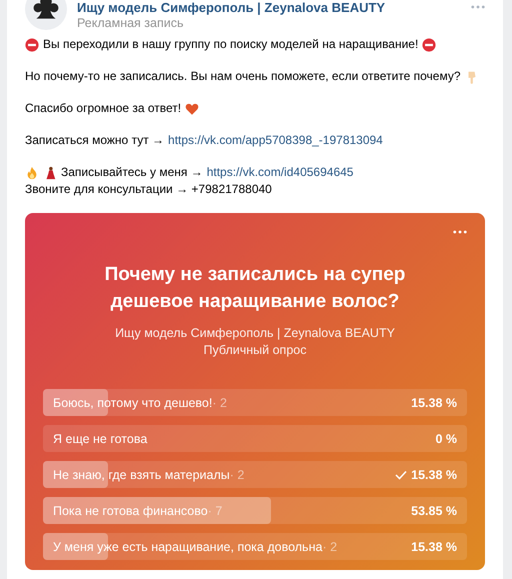 The height and width of the screenshot is (579, 512). Describe the element at coordinates (255, 402) in the screenshot. I see `poll-option: Боюсь, потому что дешево!· 2 15.38 %` at that location.